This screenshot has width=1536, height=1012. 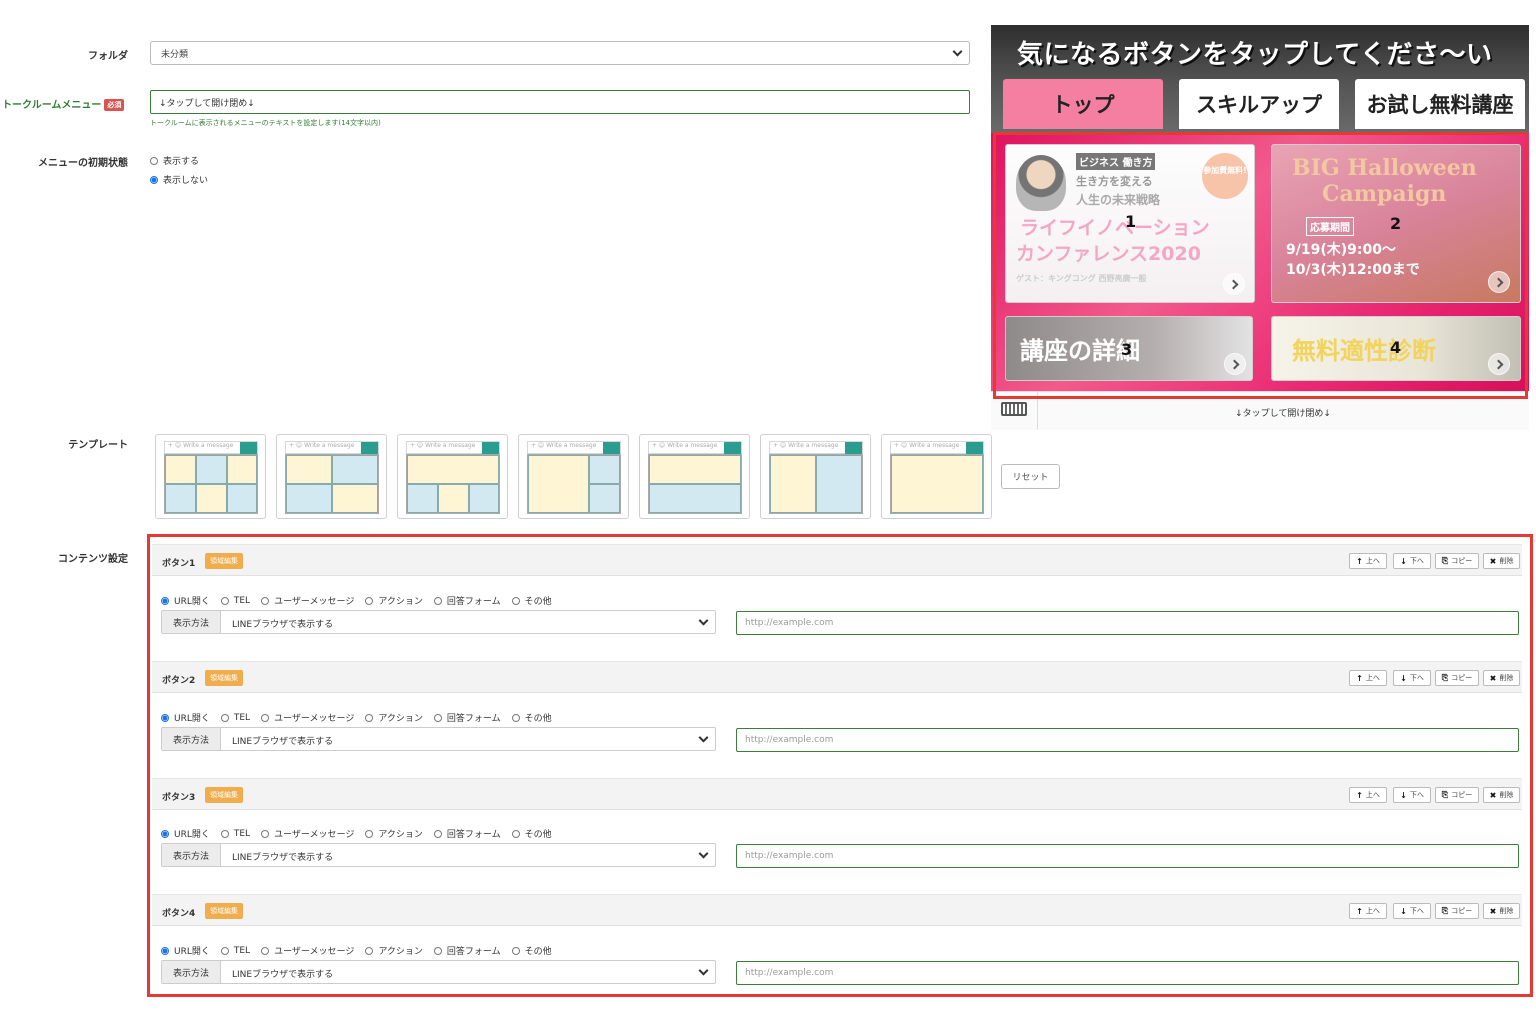 What do you see at coordinates (1083, 104) in the screenshot?
I see `preview-tab-top: トップ` at bounding box center [1083, 104].